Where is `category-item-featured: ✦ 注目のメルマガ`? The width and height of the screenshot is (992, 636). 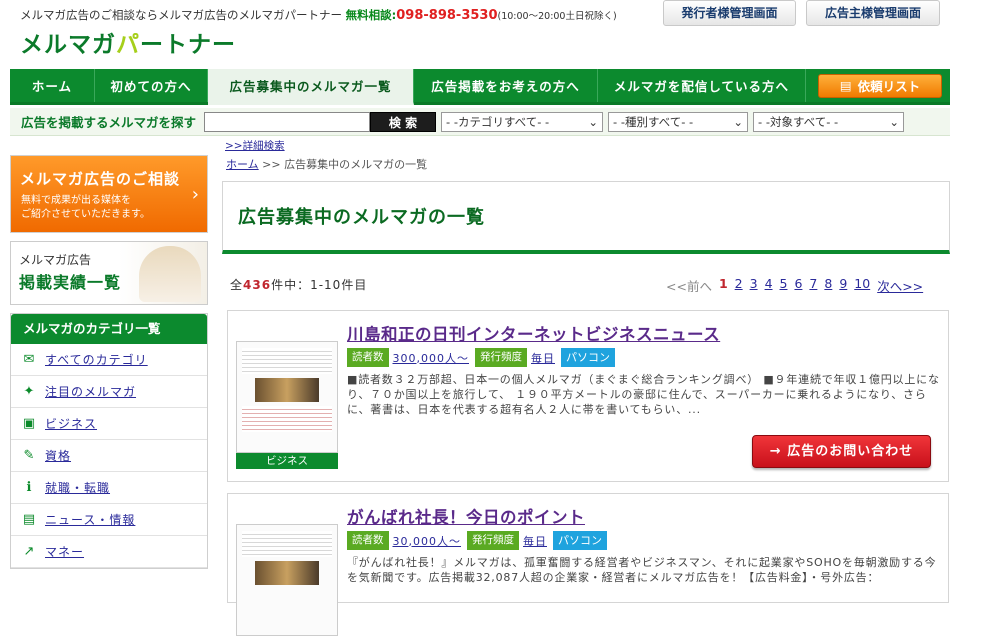 category-item-featured: ✦ 注目のメルマガ is located at coordinates (109, 392).